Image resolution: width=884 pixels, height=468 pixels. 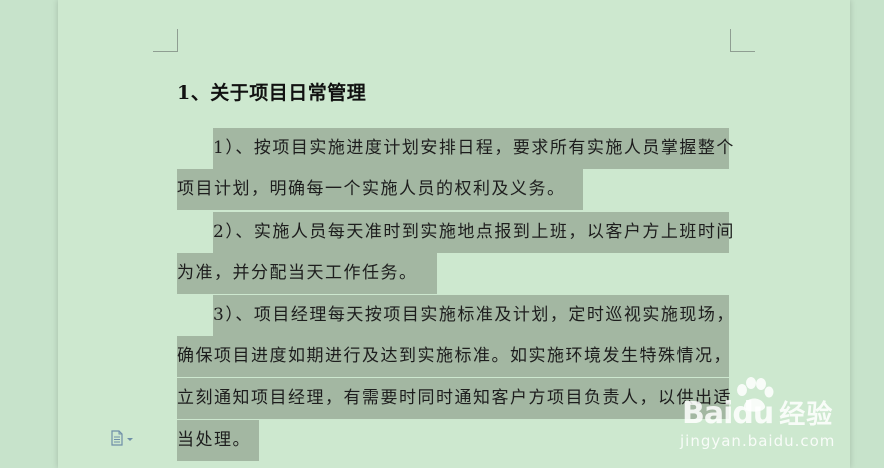 What do you see at coordinates (742, 40) in the screenshot?
I see `margin-corner-top-right` at bounding box center [742, 40].